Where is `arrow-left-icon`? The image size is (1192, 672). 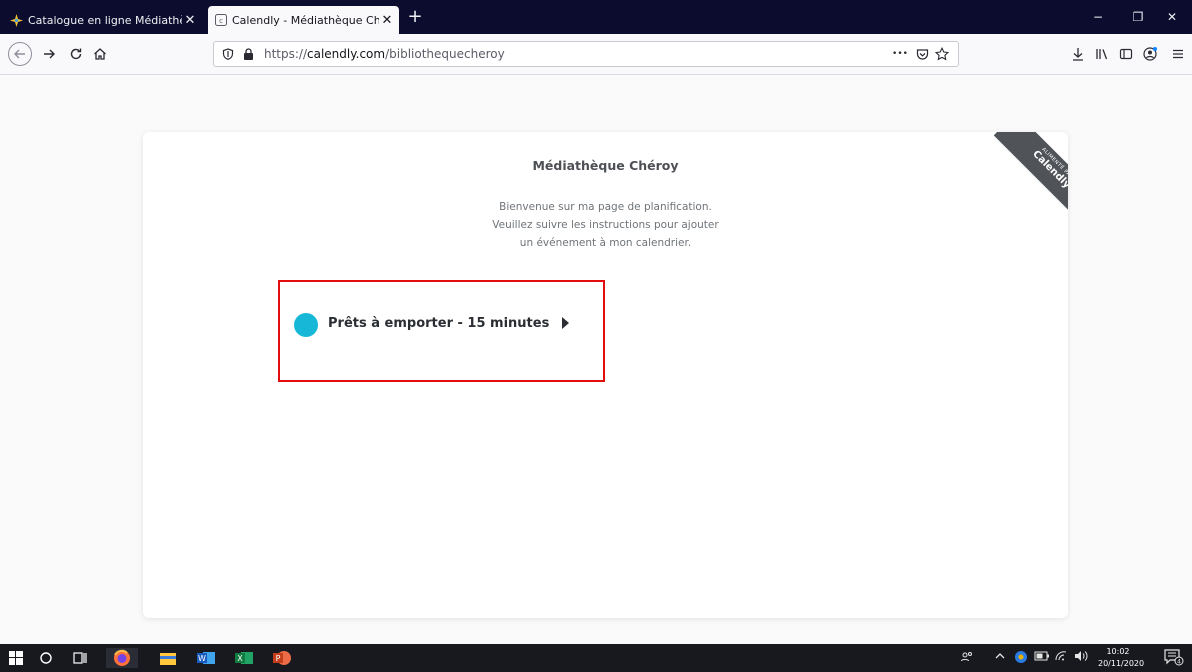 arrow-left-icon is located at coordinates (19, 54).